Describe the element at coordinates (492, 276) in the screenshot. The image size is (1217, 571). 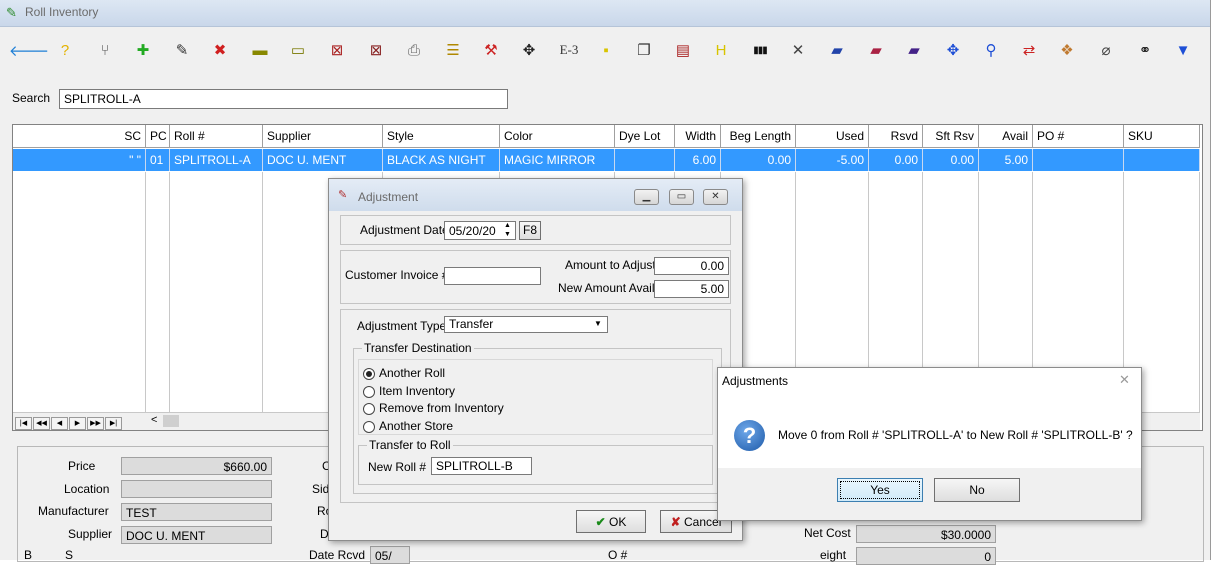
I see `customer-invoice-input` at that location.